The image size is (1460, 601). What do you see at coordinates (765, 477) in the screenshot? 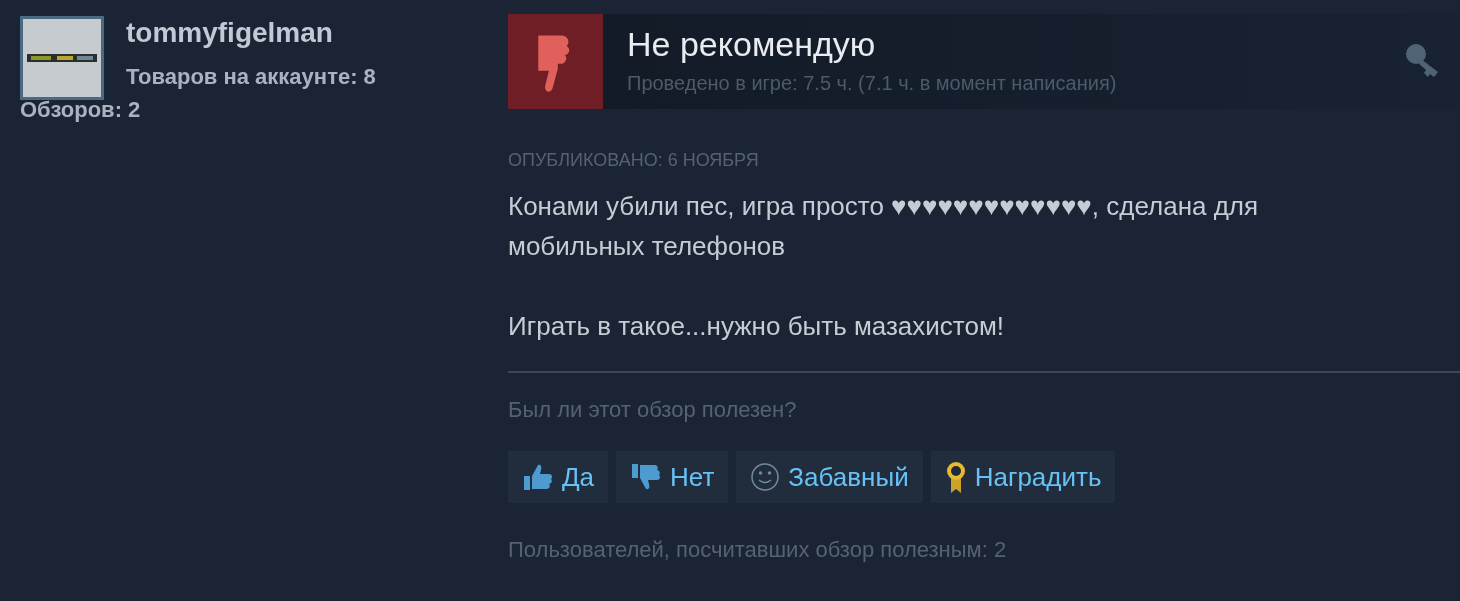
I see `smiley-icon` at bounding box center [765, 477].